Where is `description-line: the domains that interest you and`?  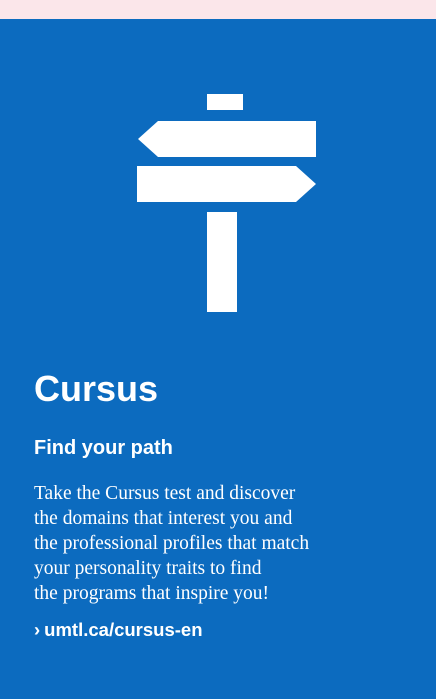
description-line: the domains that interest you and is located at coordinates (163, 518).